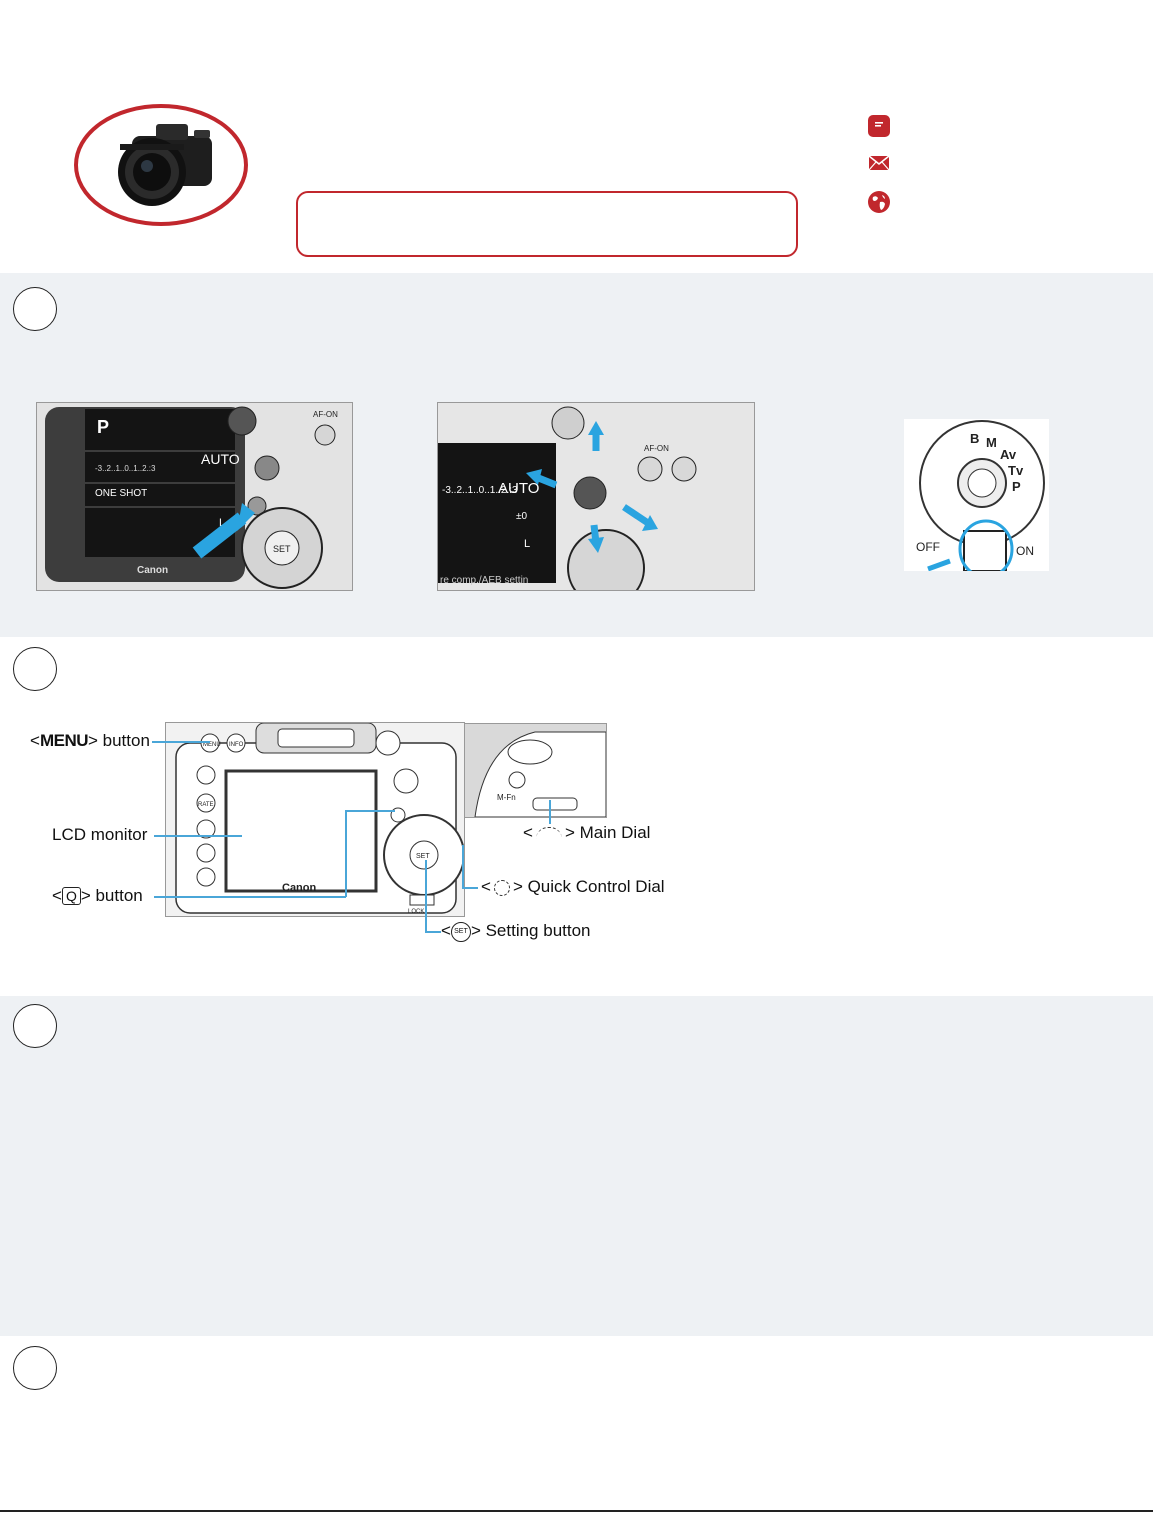 Image resolution: width=1153 pixels, height=1513 pixels. Describe the element at coordinates (1016, 486) in the screenshot. I see `dial-mode-p: P` at that location.